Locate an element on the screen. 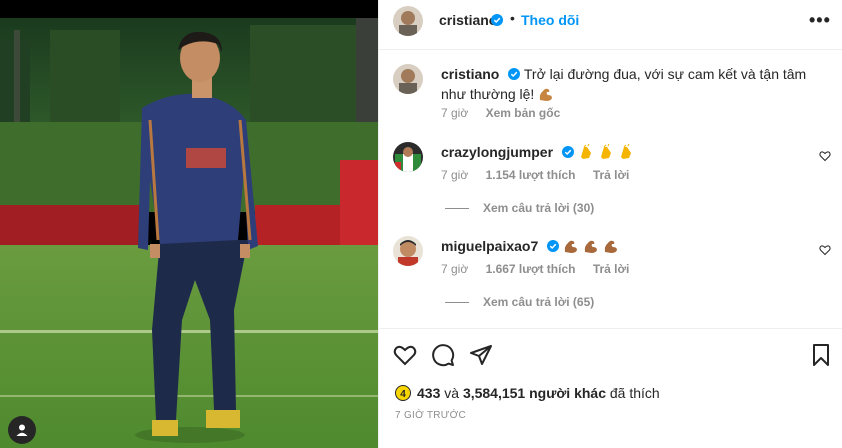 The width and height of the screenshot is (842, 448). comment-likes: 1.154 lượt thích is located at coordinates (531, 175).